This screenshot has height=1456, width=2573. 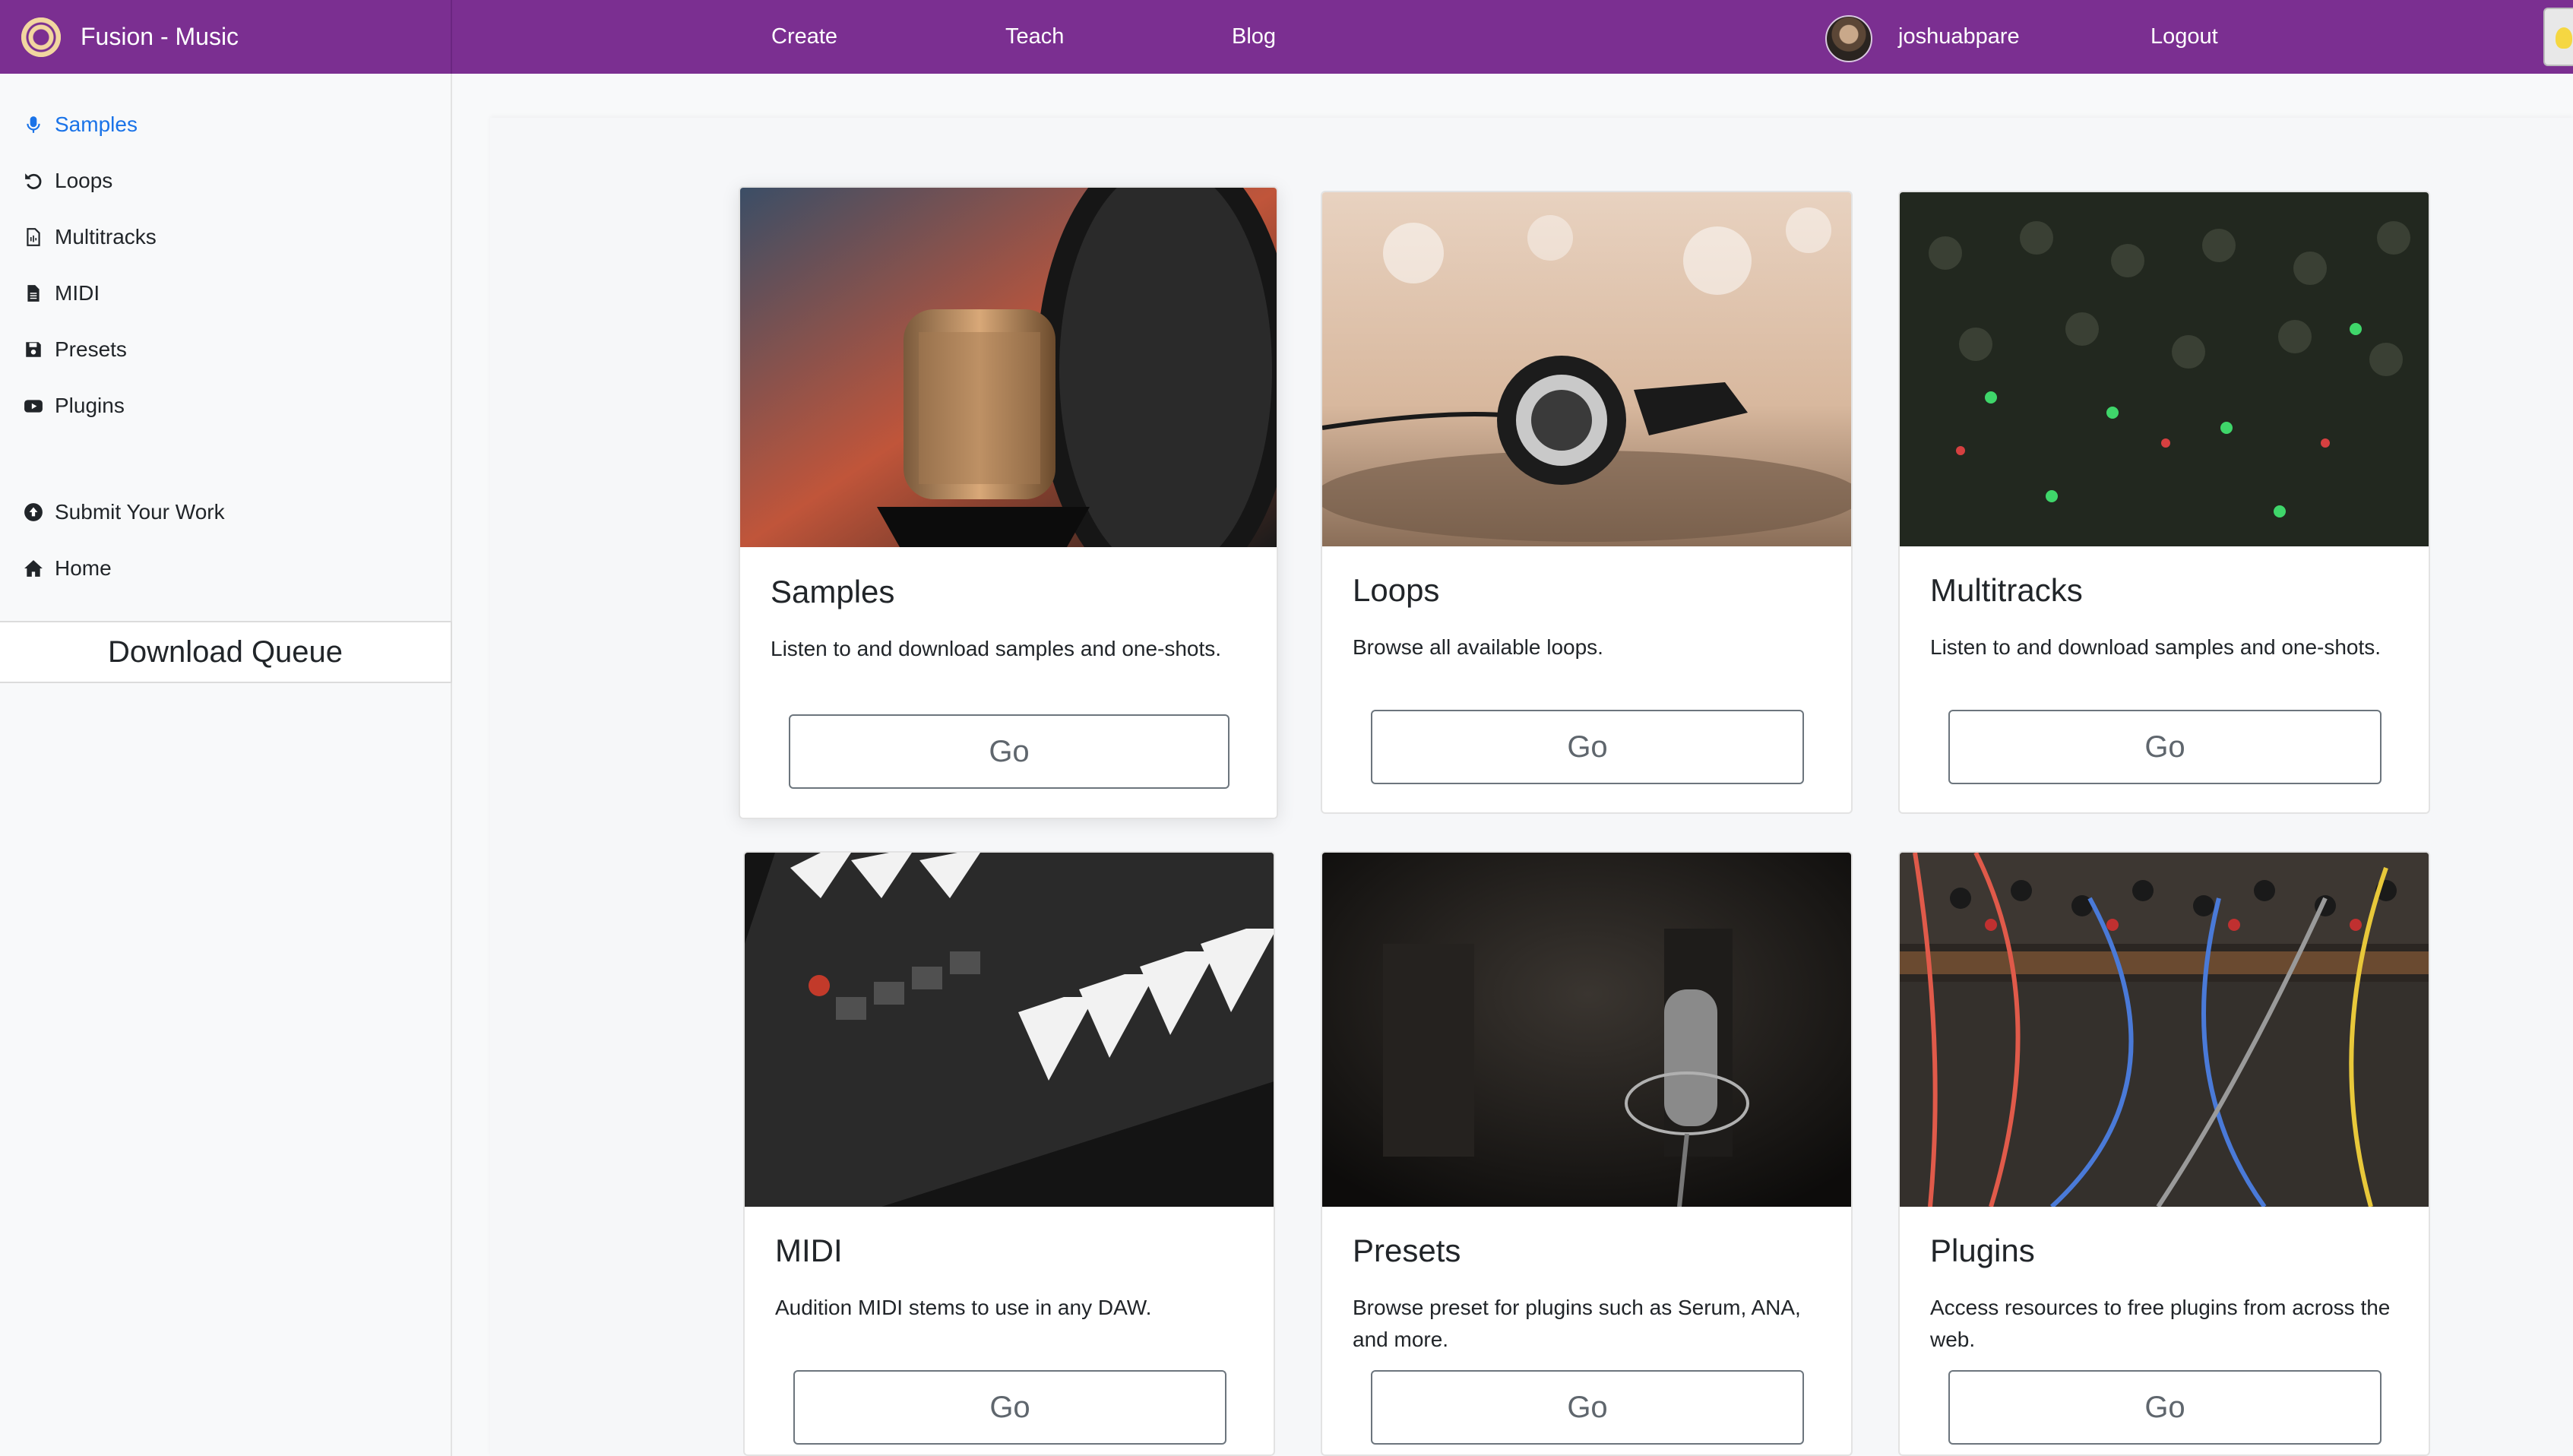 What do you see at coordinates (1587, 1030) in the screenshot?
I see `condenser-mic-photo` at bounding box center [1587, 1030].